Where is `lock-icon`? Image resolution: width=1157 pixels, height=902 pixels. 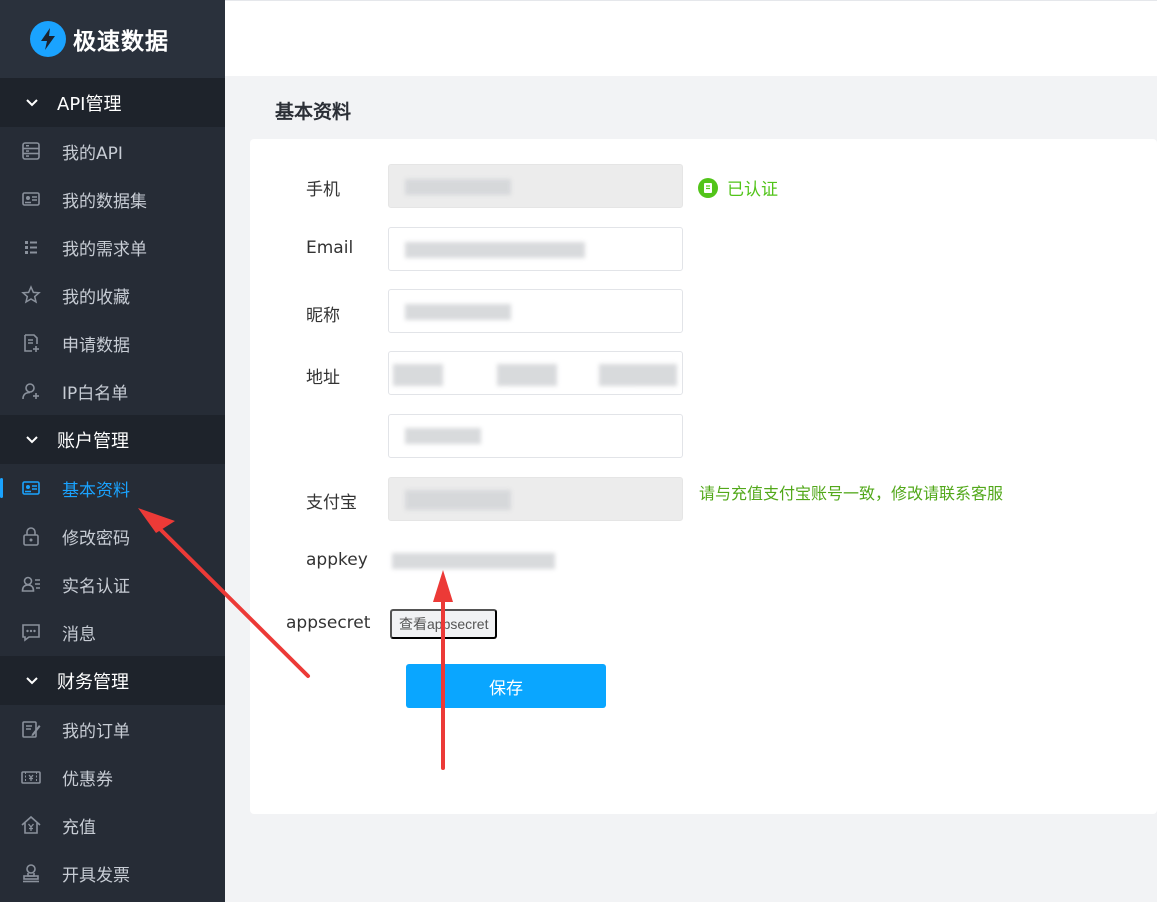 lock-icon is located at coordinates (31, 536).